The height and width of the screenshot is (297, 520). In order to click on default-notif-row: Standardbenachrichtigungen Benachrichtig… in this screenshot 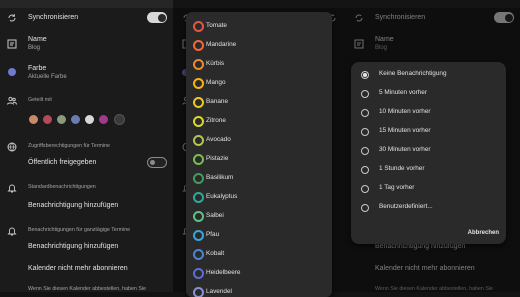, I will do `click(86, 198)`.